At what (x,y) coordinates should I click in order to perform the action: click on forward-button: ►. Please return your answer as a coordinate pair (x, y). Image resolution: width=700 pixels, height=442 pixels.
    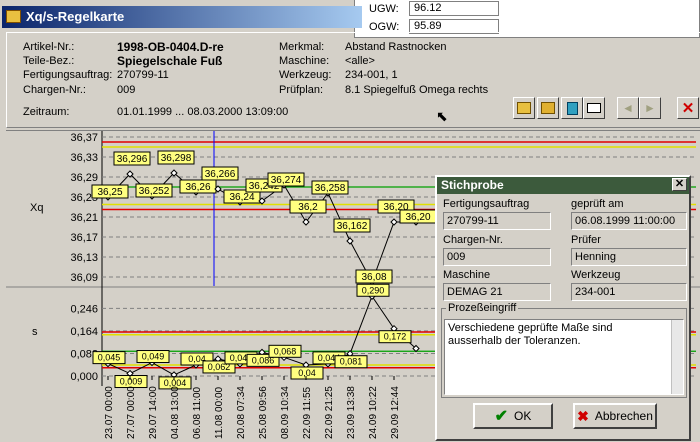
    Looking at the image, I should click on (650, 108).